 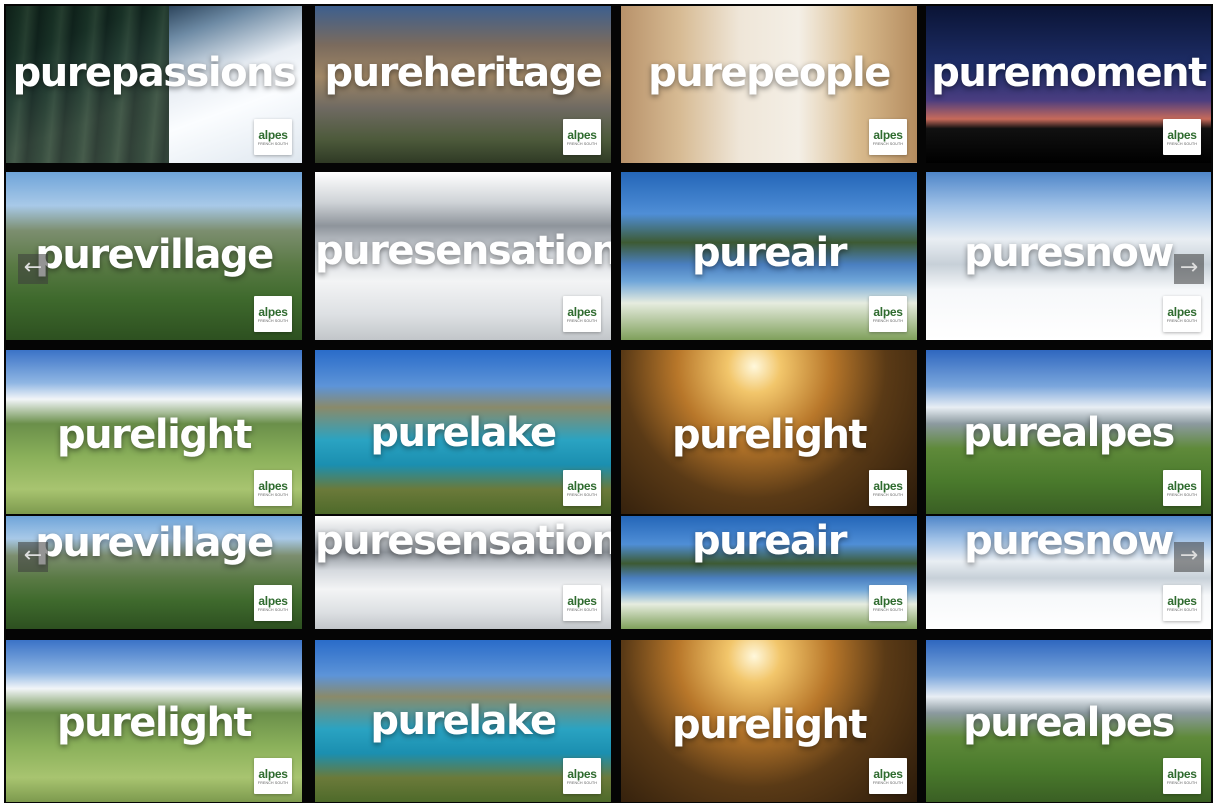 I want to click on tile: puremoment alpes French South, so click(x=1068, y=84).